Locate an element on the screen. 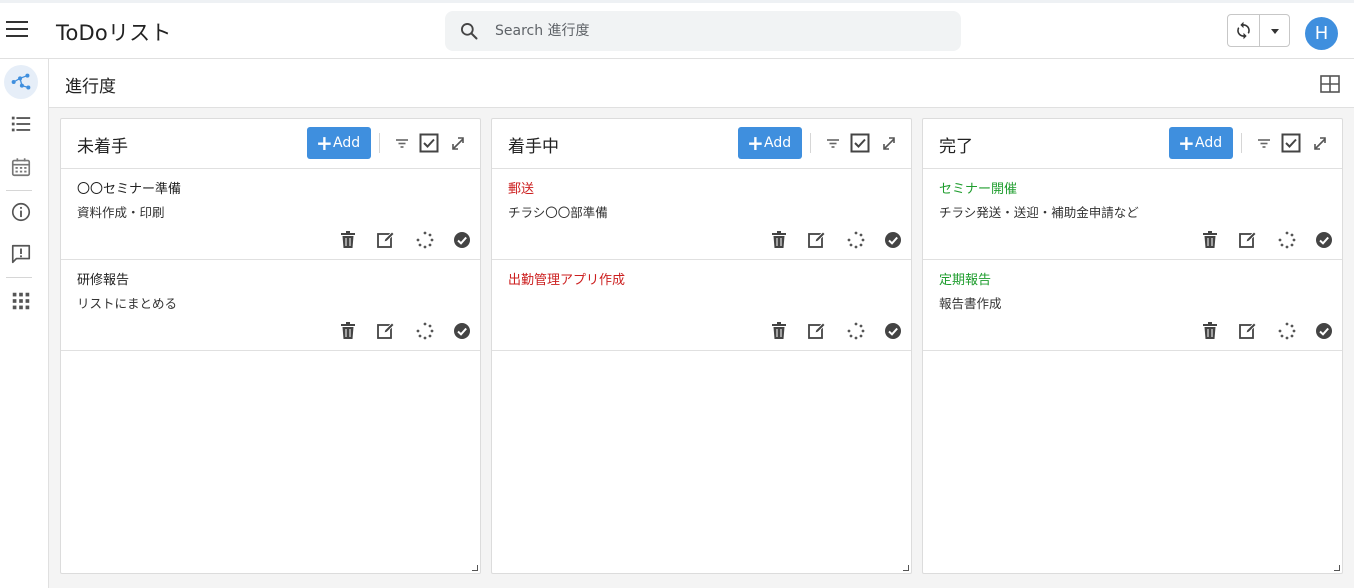  column-title: 完了 is located at coordinates (956, 147).